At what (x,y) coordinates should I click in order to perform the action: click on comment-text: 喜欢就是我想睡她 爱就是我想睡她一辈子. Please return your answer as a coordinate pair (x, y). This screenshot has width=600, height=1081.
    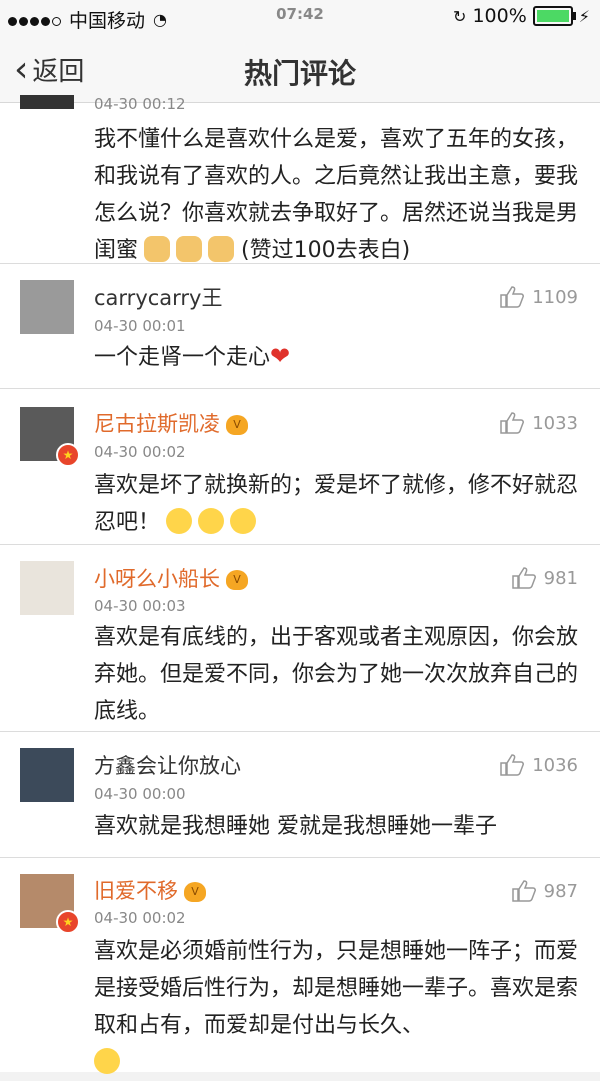
    Looking at the image, I should click on (295, 826).